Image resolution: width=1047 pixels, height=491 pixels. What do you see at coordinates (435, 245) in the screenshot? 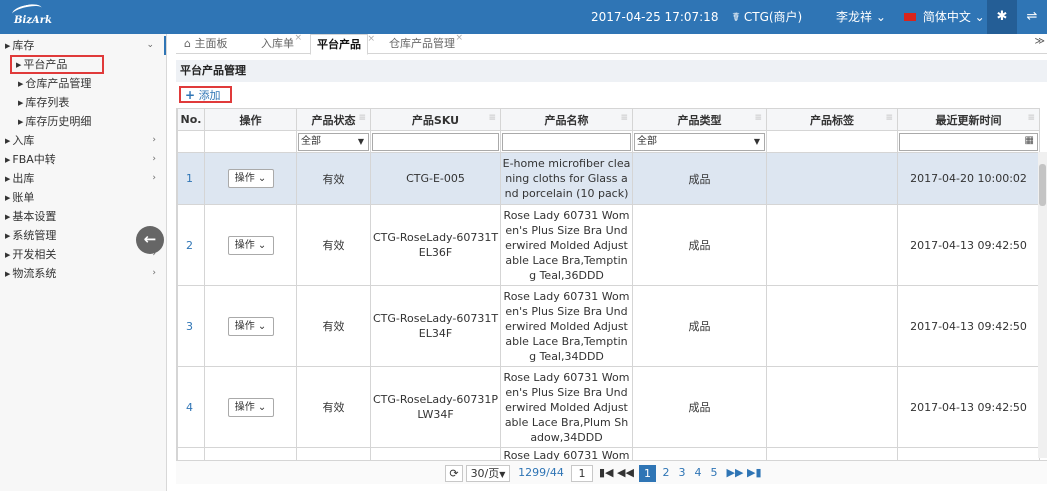
I see `row-sku: CTG-RoseLady-60731TEL36F` at bounding box center [435, 245].